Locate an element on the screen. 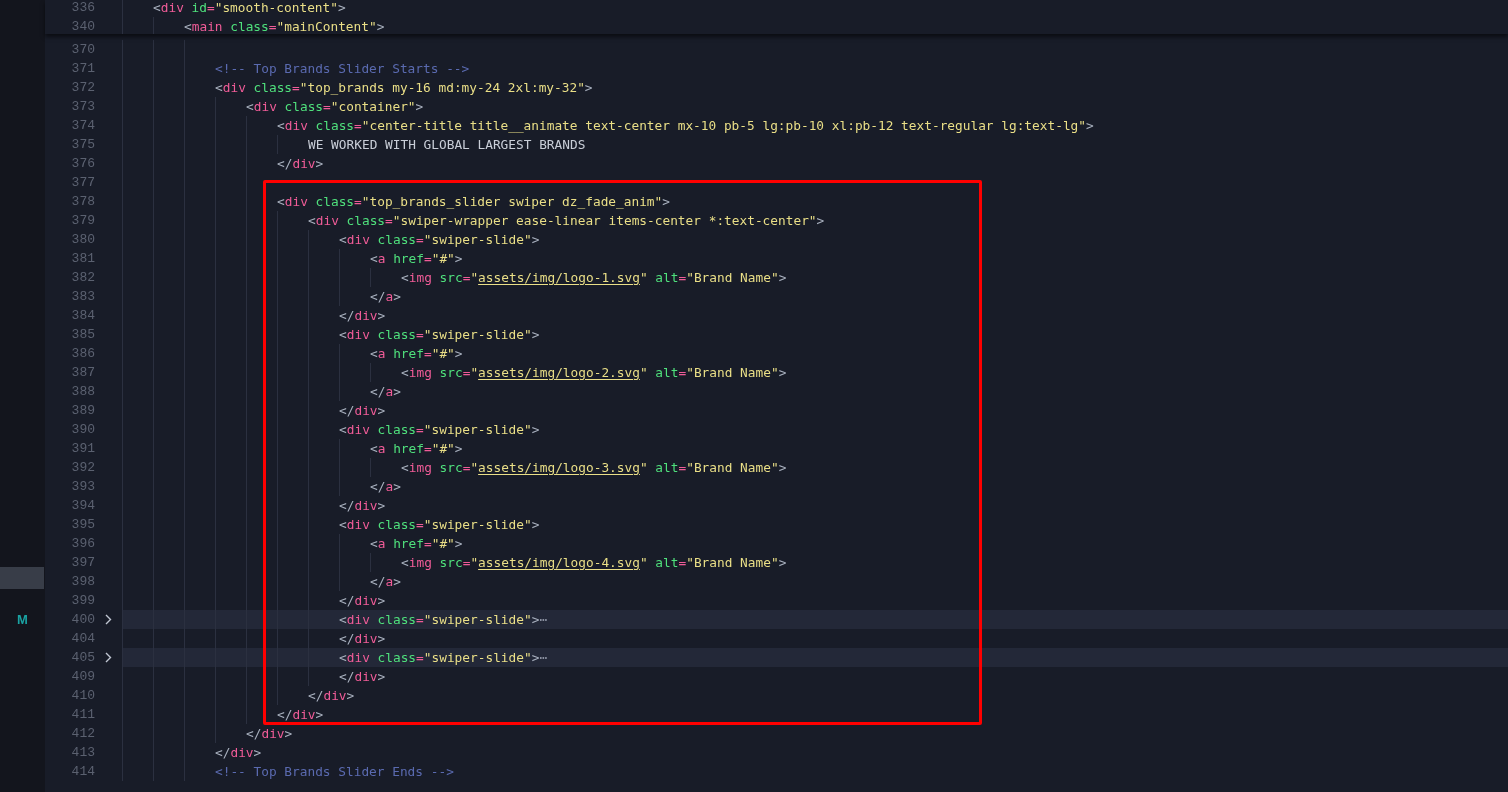 The height and width of the screenshot is (792, 1508). line-number: 374 is located at coordinates (83, 126).